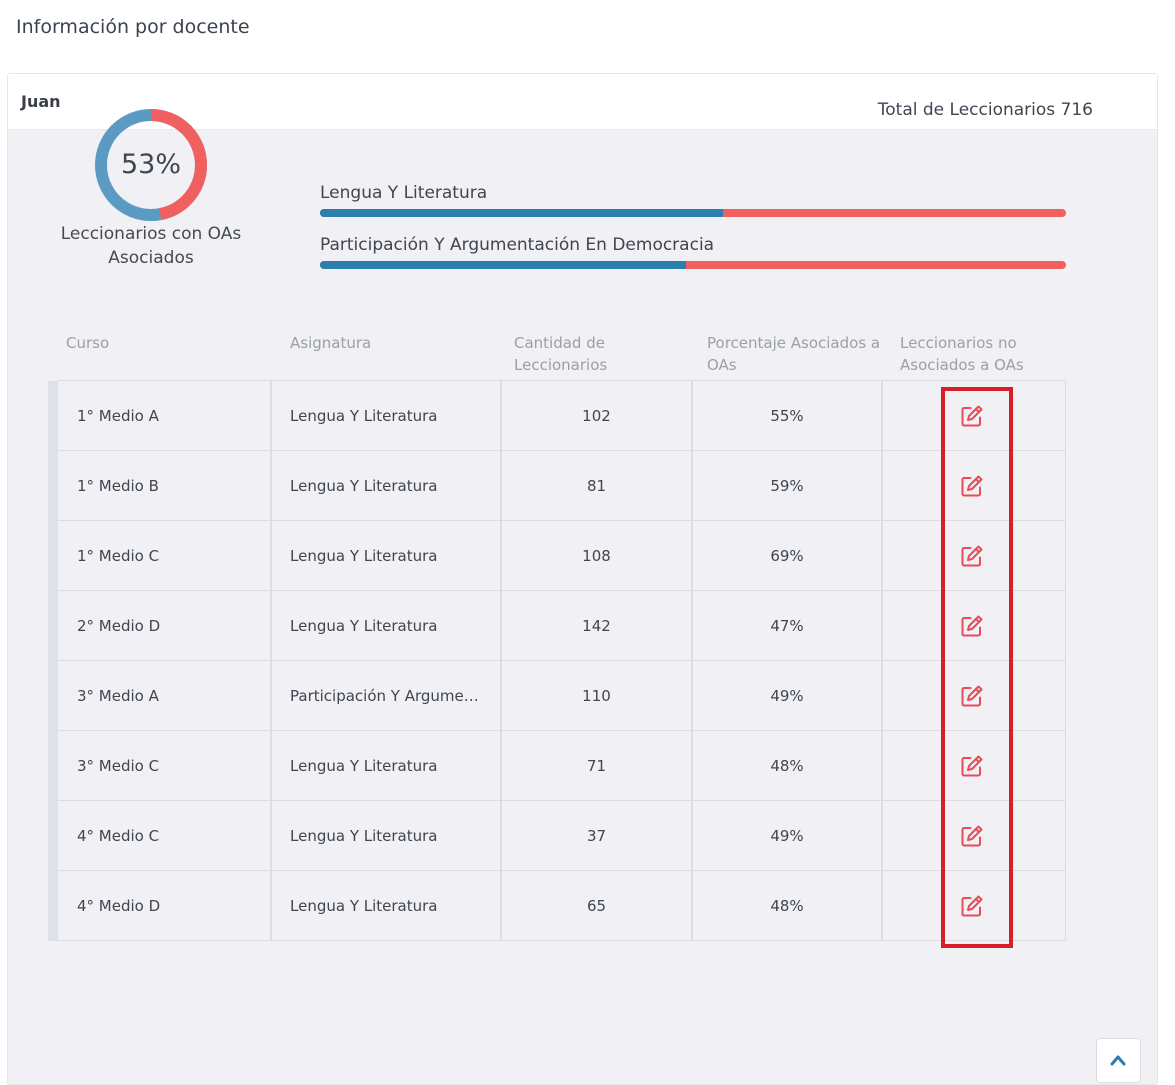 The height and width of the screenshot is (1085, 1175). Describe the element at coordinates (165, 555) in the screenshot. I see `cell-curso: 1° Medio C` at that location.